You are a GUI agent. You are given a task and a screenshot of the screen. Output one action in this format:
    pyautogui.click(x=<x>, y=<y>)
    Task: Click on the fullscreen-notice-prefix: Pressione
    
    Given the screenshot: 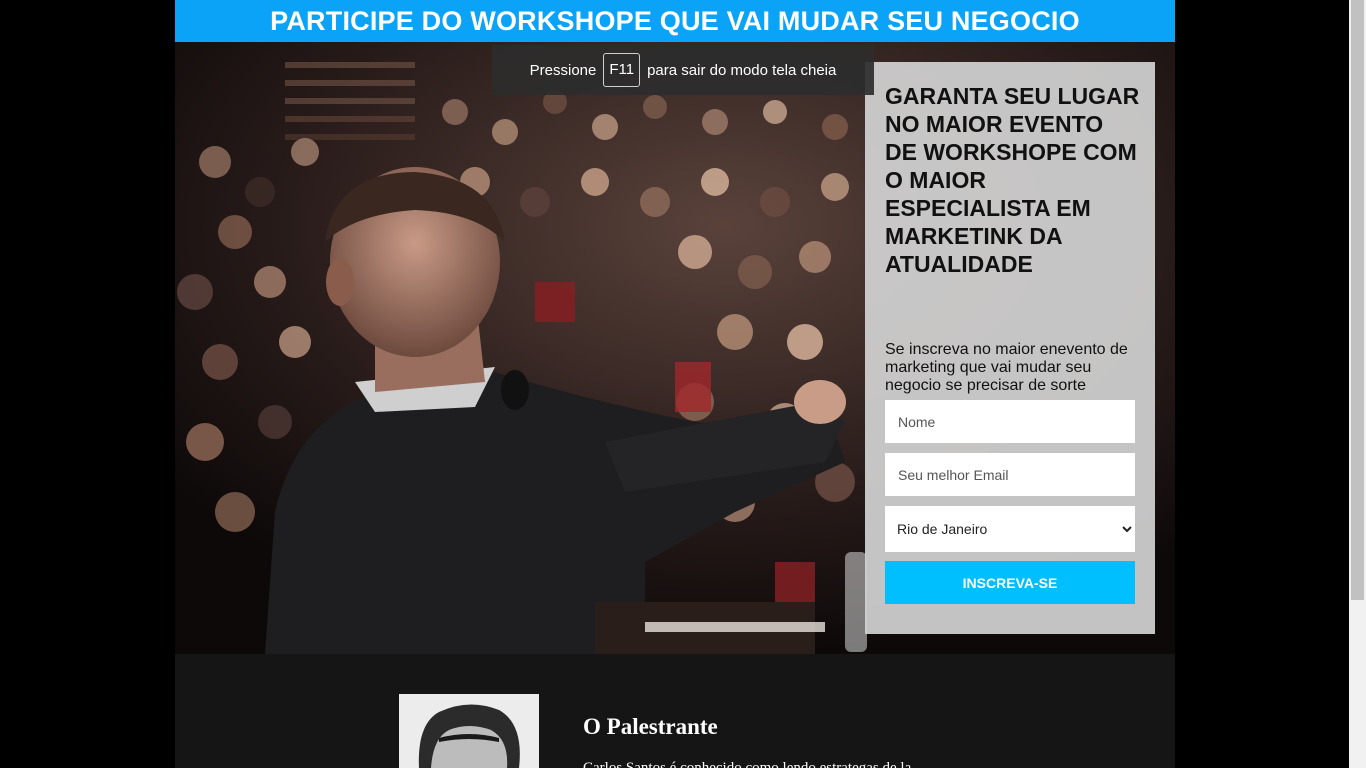 What is the action you would take?
    pyautogui.click(x=563, y=70)
    